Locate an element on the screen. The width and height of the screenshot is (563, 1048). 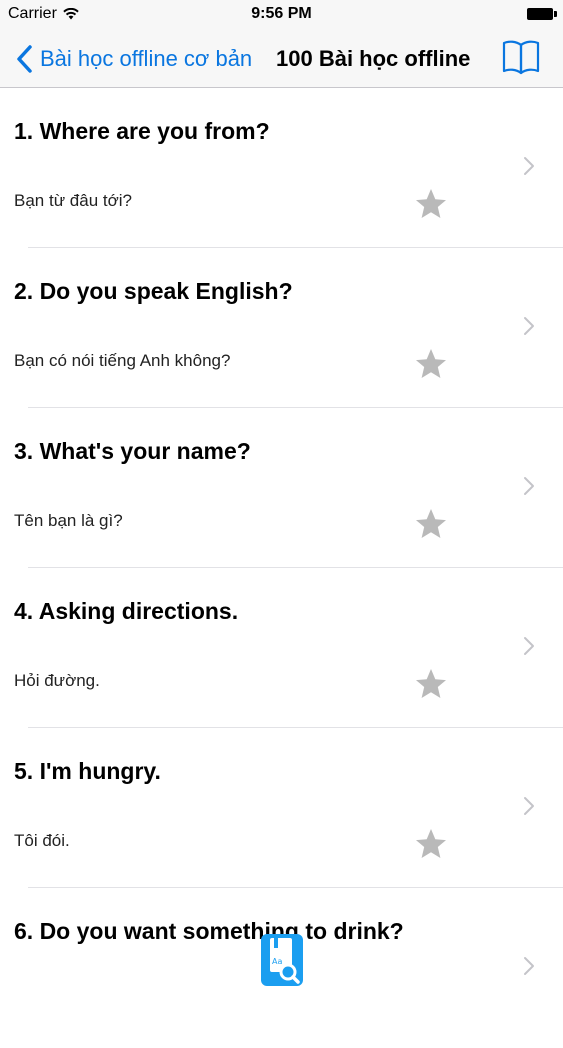
svg-text: Aa is located at coordinates (277, 961).